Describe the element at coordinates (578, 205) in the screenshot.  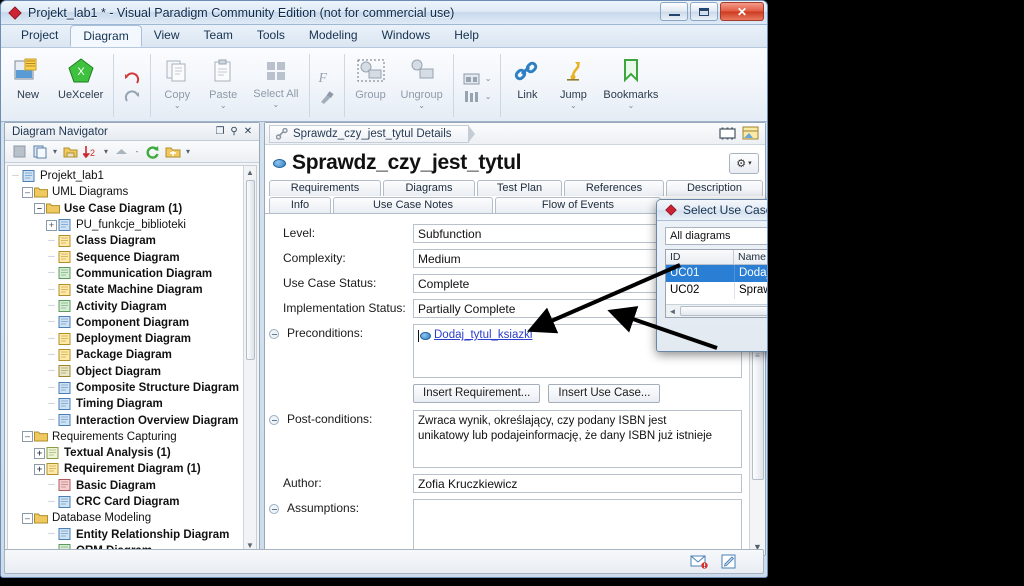
I see `tab-flow-of-events: Flow of Events` at that location.